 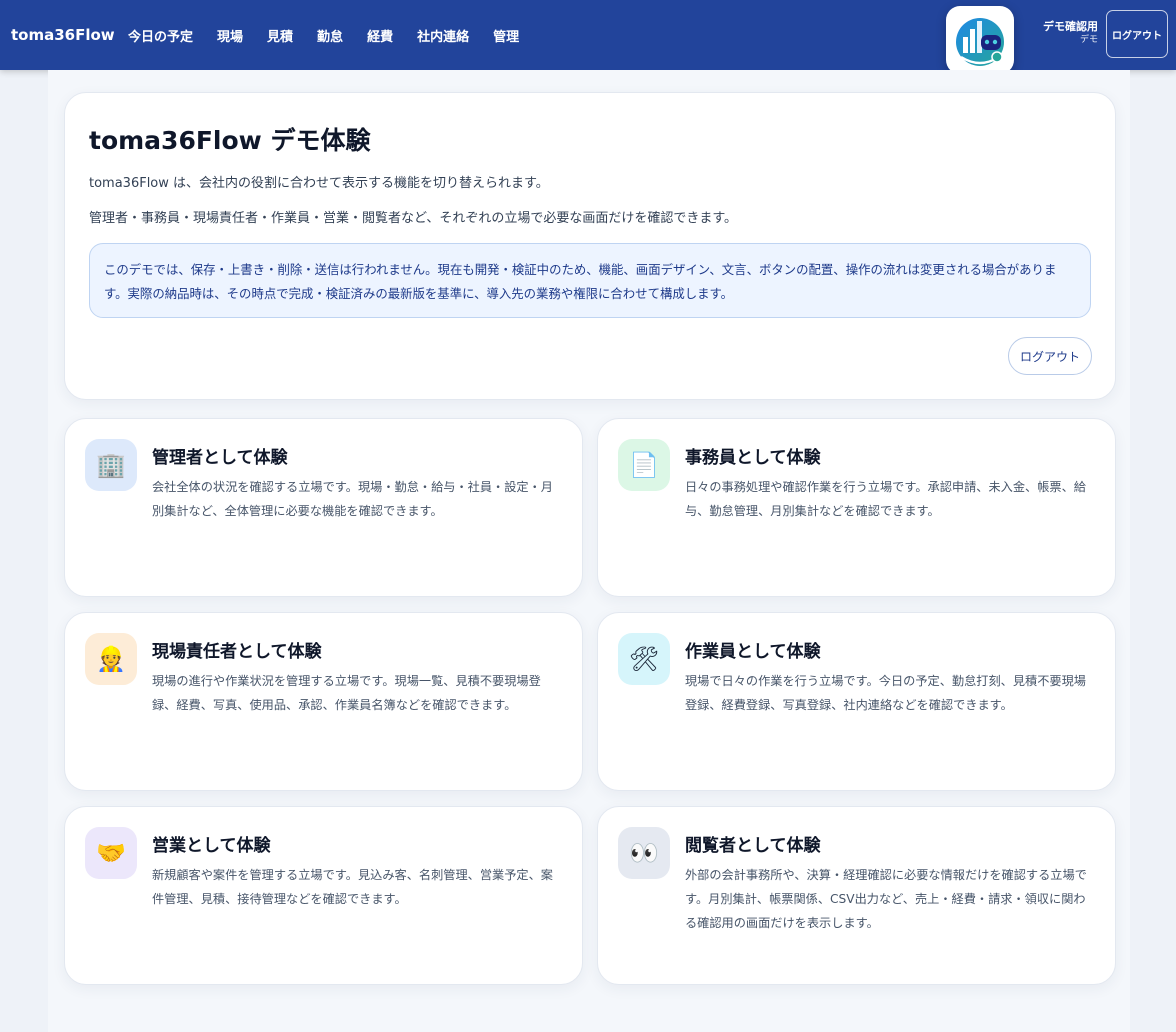 What do you see at coordinates (319, 183) in the screenshot?
I see `intro-description: toma36Flow は、会社内の役割に合わせて表示する機能を切り替えられます。` at bounding box center [319, 183].